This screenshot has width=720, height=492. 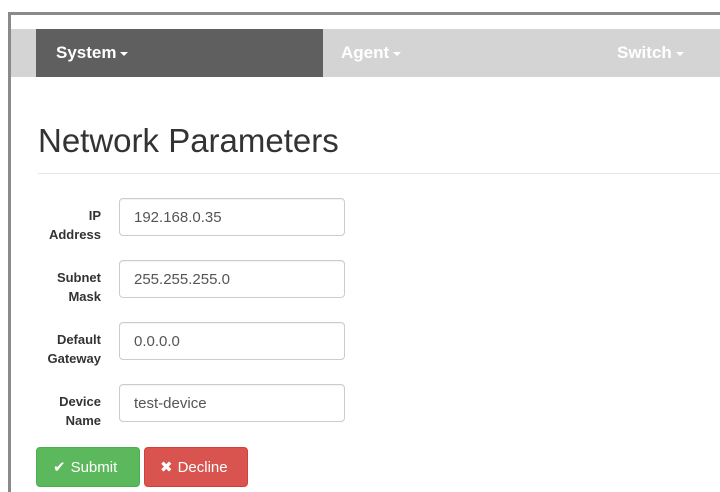 I want to click on top-navbar: System Agent Switch, so click(x=365, y=53).